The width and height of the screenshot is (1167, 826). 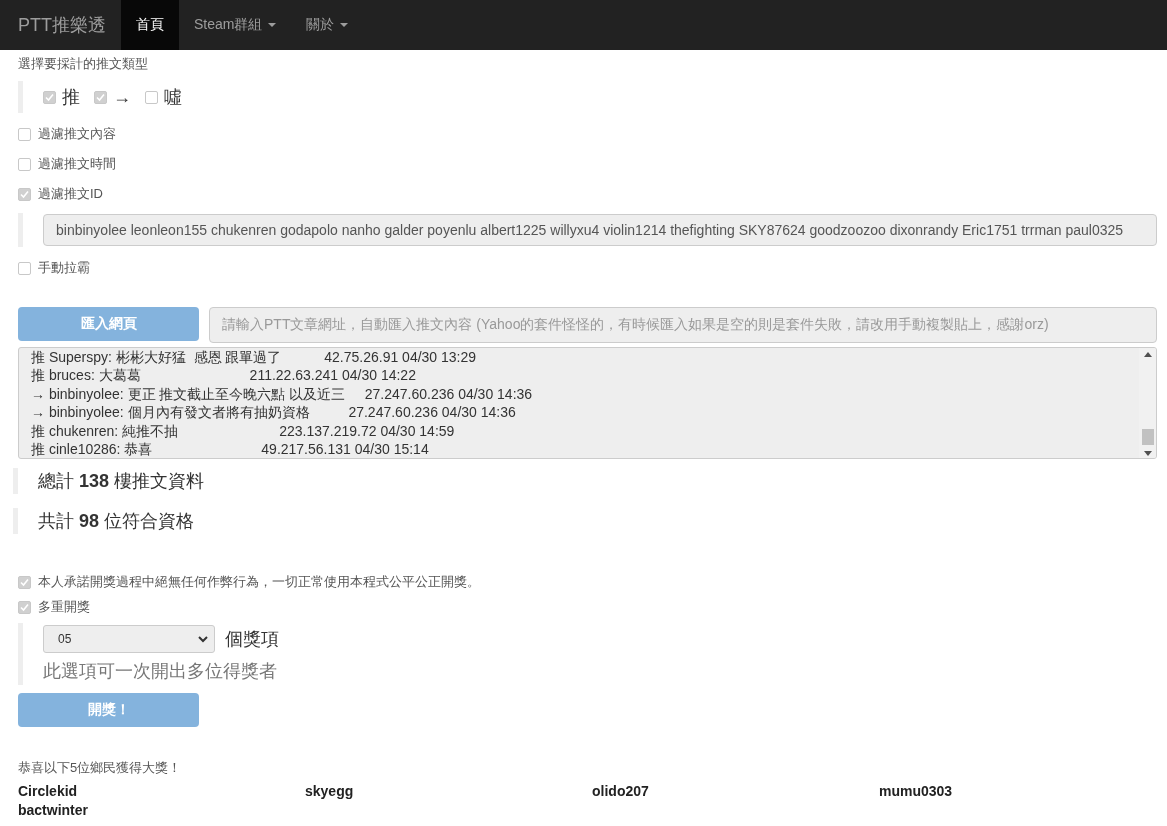 What do you see at coordinates (1147, 453) in the screenshot?
I see `scroll-down-icon` at bounding box center [1147, 453].